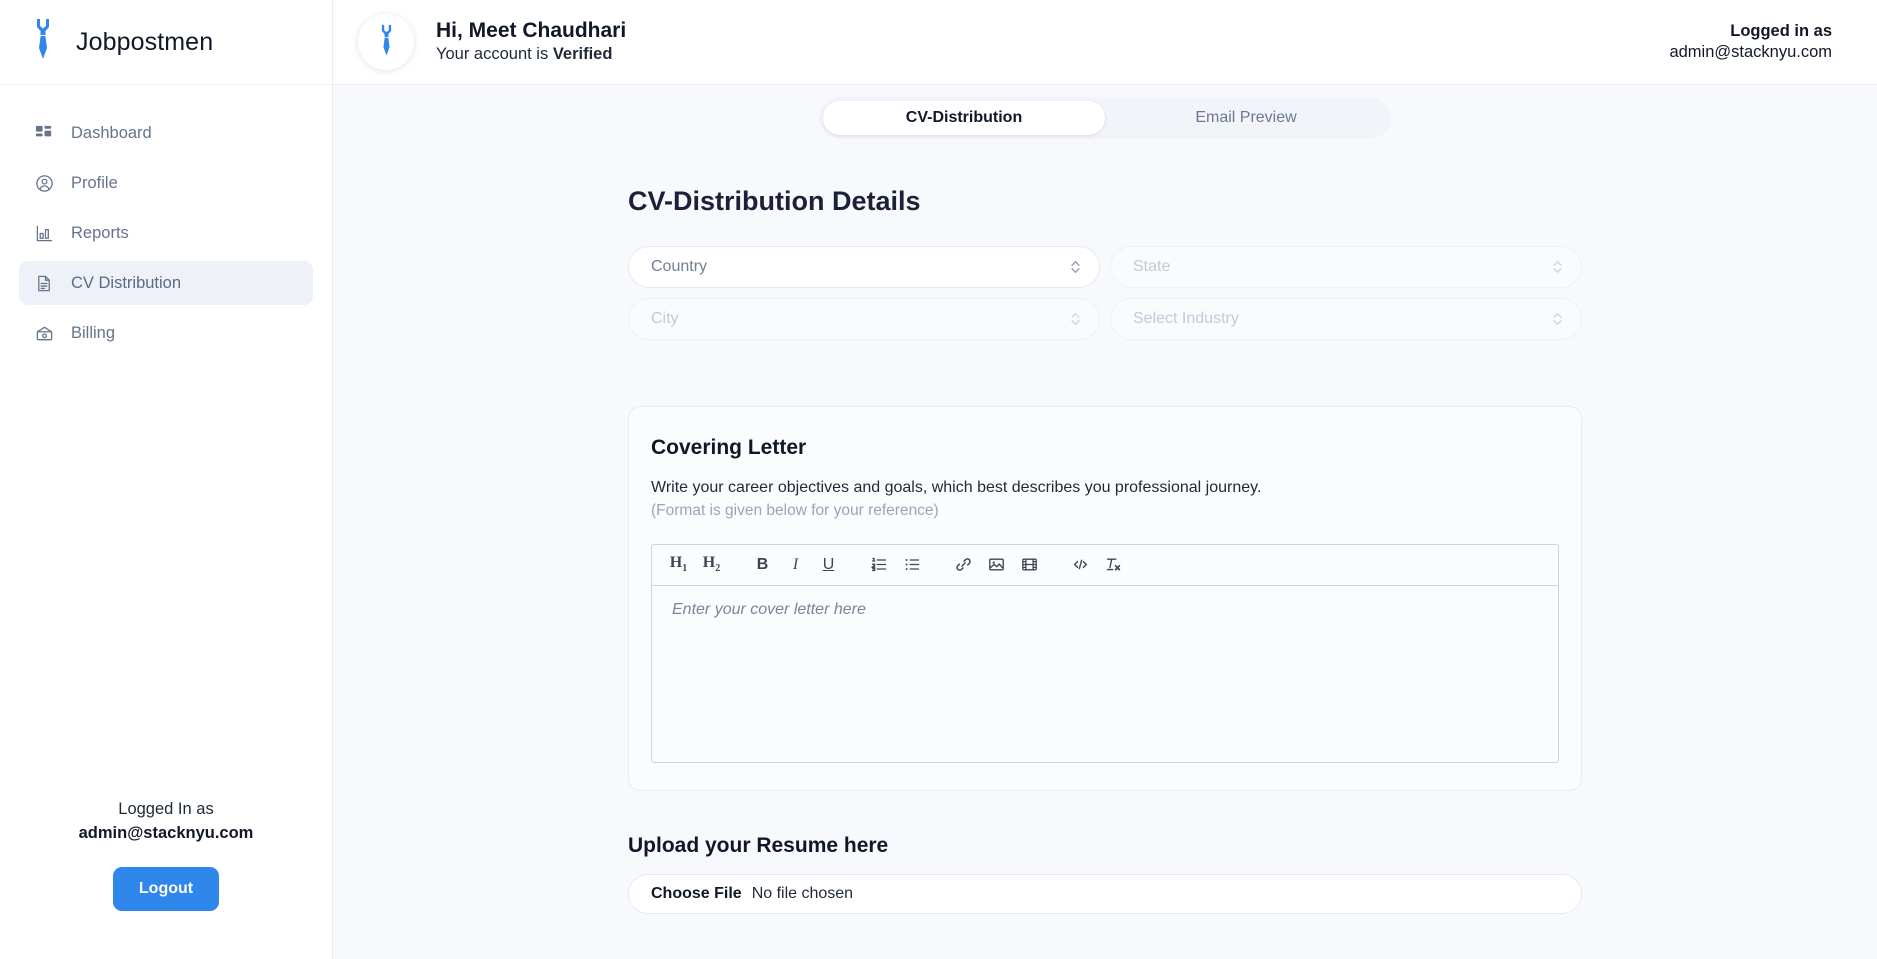 This screenshot has height=959, width=1877. Describe the element at coordinates (996, 564) in the screenshot. I see `image-icon` at that location.